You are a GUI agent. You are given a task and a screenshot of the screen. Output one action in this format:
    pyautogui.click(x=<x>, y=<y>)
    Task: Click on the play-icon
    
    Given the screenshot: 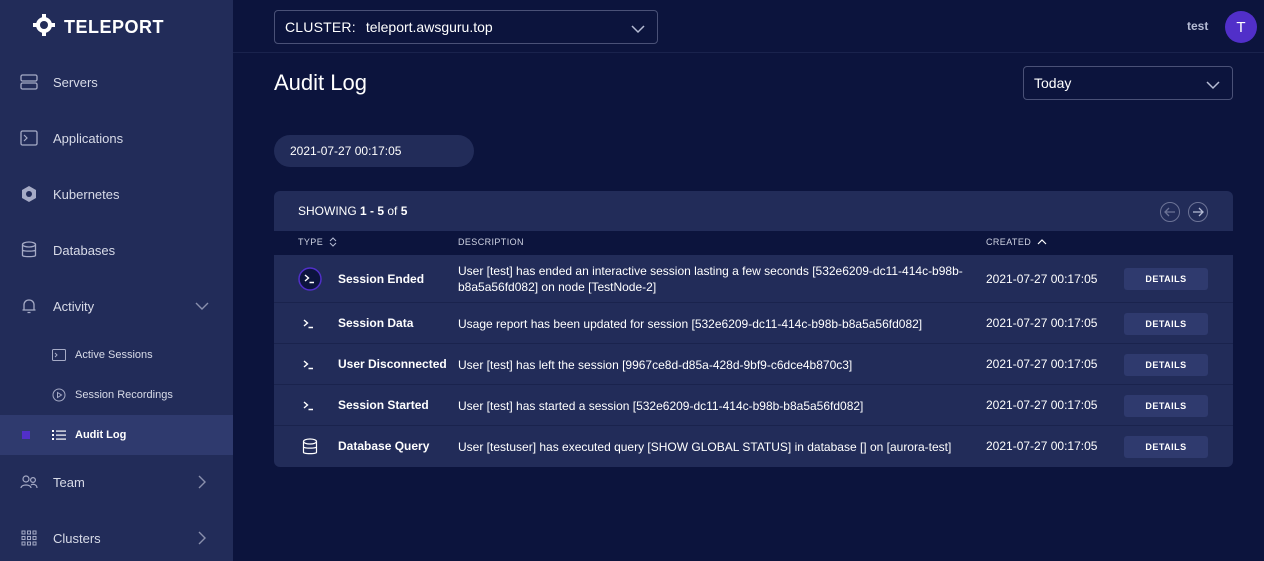 What is the action you would take?
    pyautogui.click(x=59, y=395)
    